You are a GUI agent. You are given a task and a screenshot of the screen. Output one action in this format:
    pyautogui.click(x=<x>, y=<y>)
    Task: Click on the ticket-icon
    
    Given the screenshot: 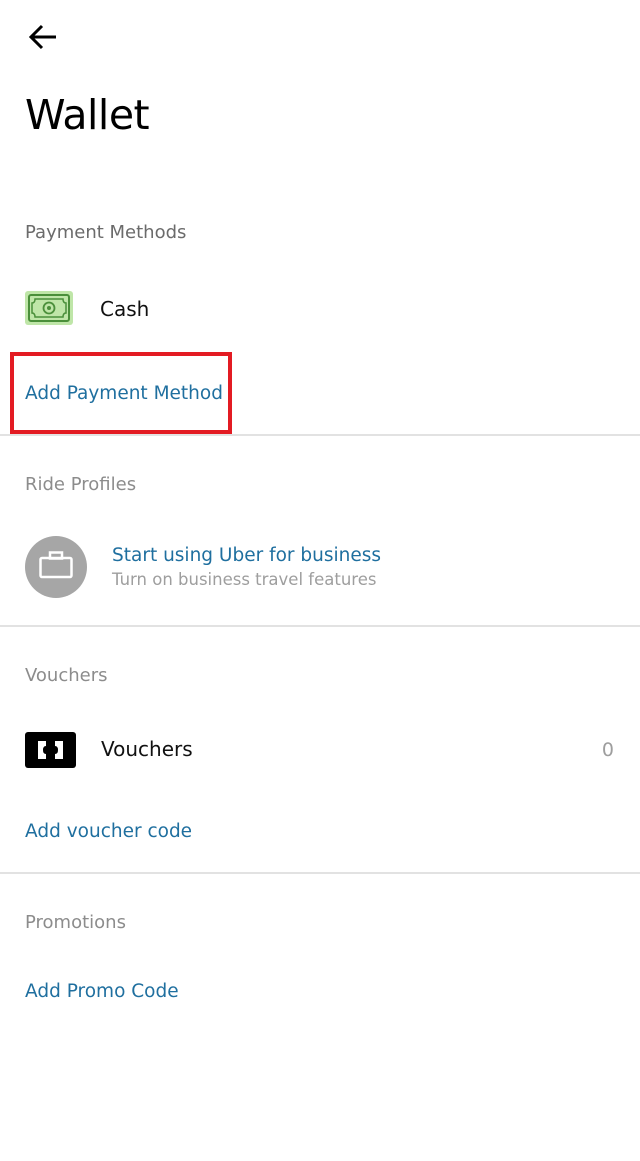 What is the action you would take?
    pyautogui.click(x=50, y=750)
    